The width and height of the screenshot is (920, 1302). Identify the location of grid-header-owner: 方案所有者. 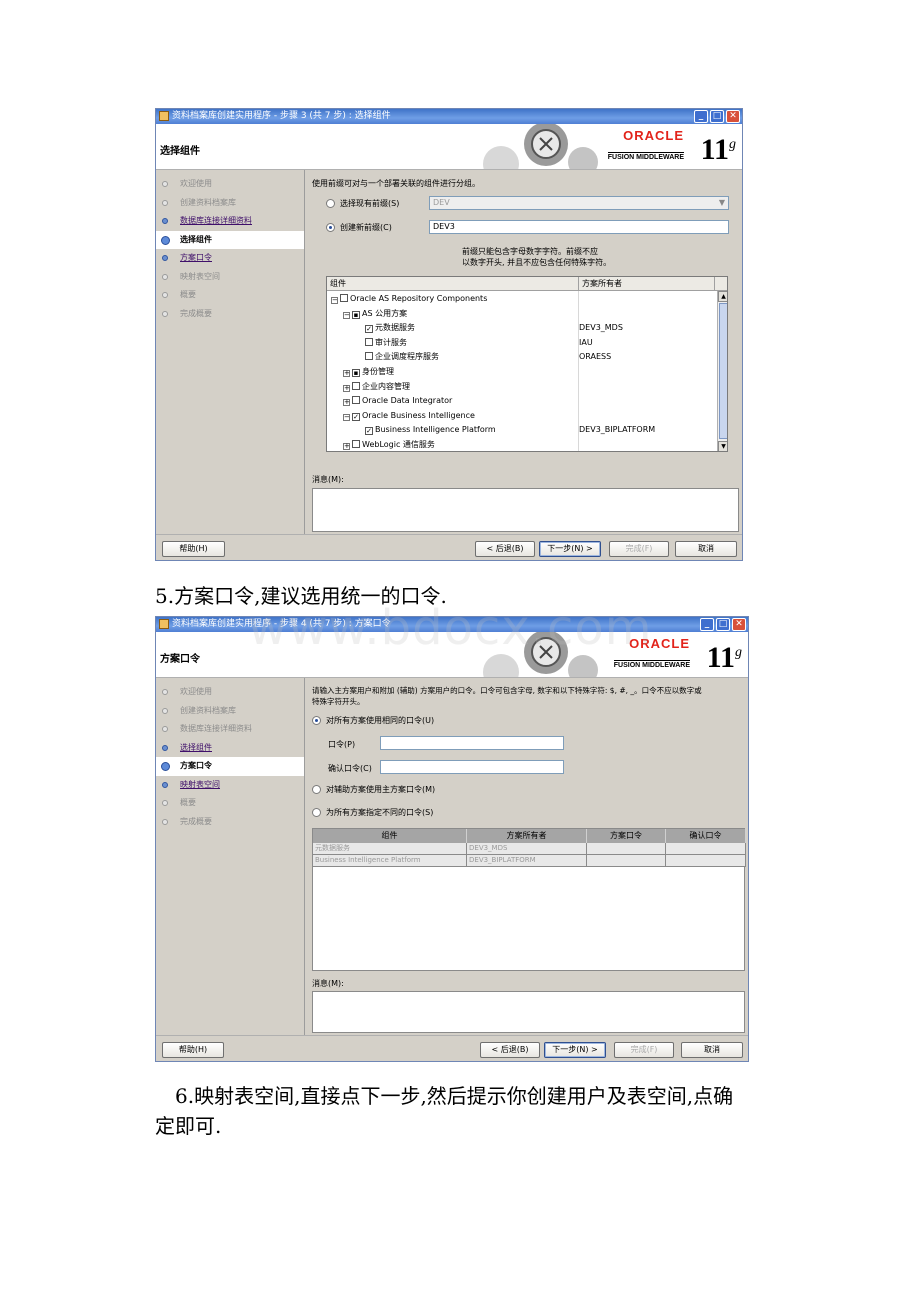
(527, 836).